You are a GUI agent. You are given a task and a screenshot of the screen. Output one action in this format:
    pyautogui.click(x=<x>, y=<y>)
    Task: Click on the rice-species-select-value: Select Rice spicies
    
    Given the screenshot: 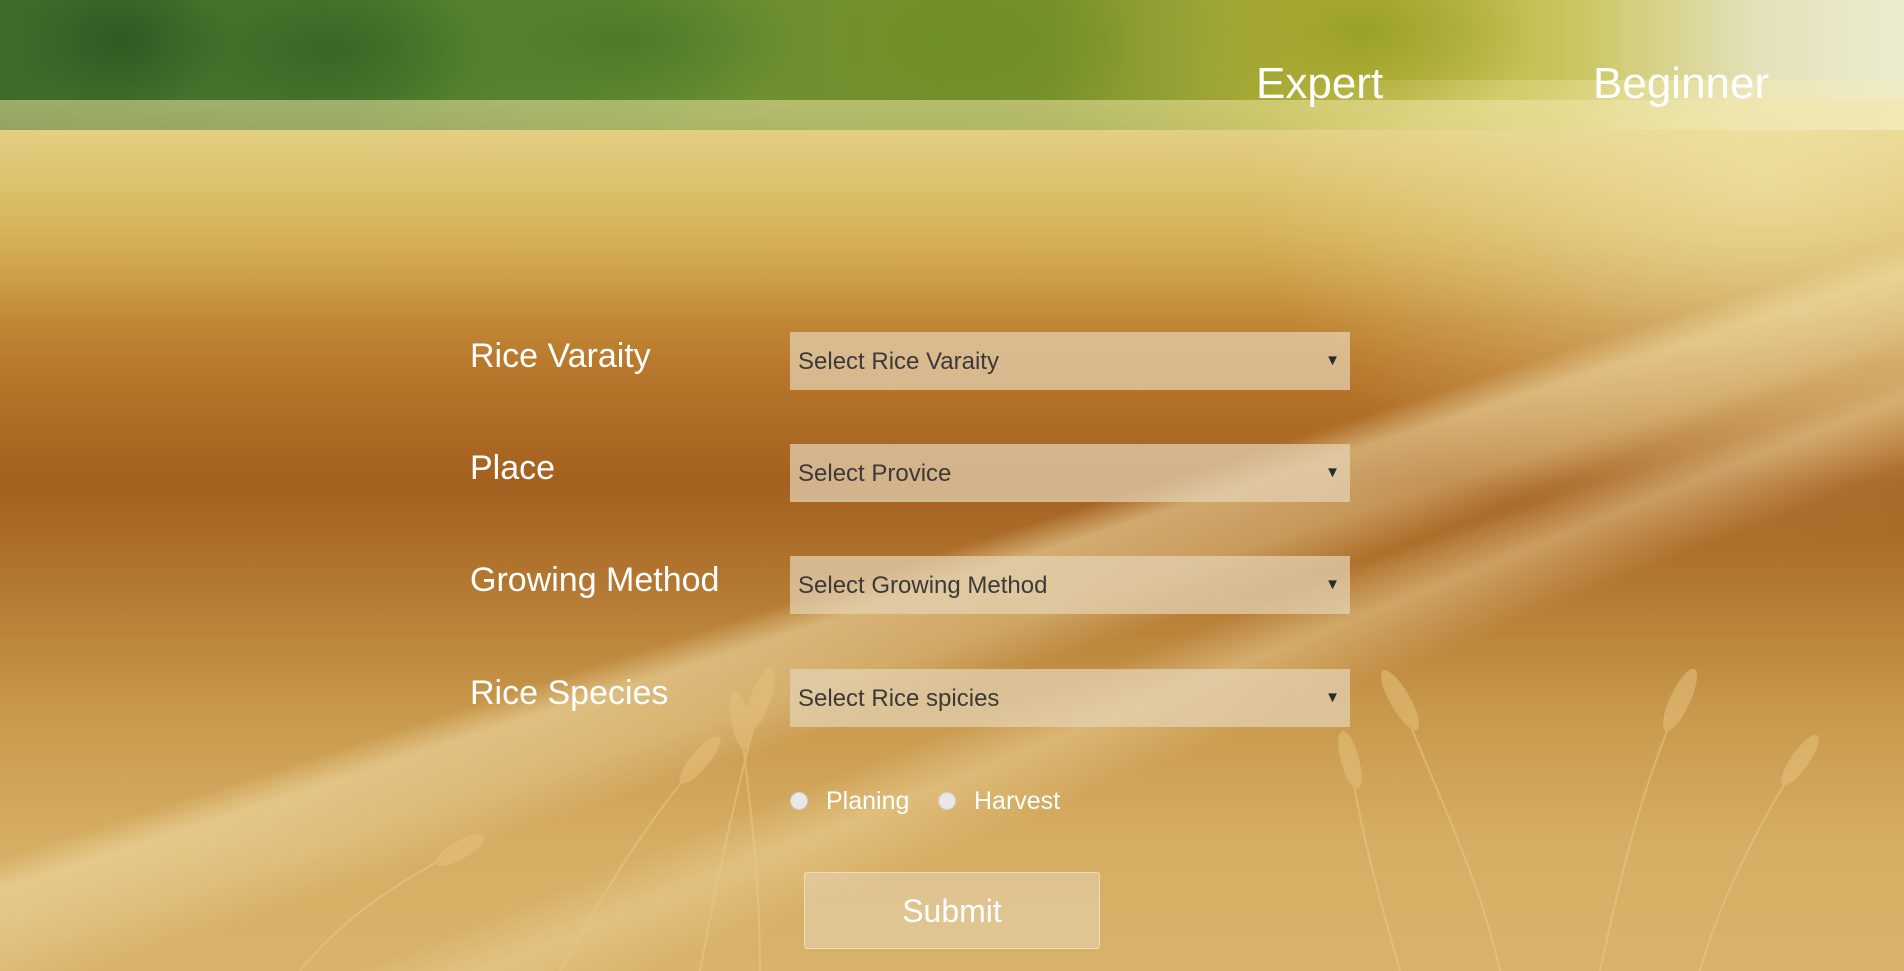 What is the action you would take?
    pyautogui.click(x=899, y=698)
    